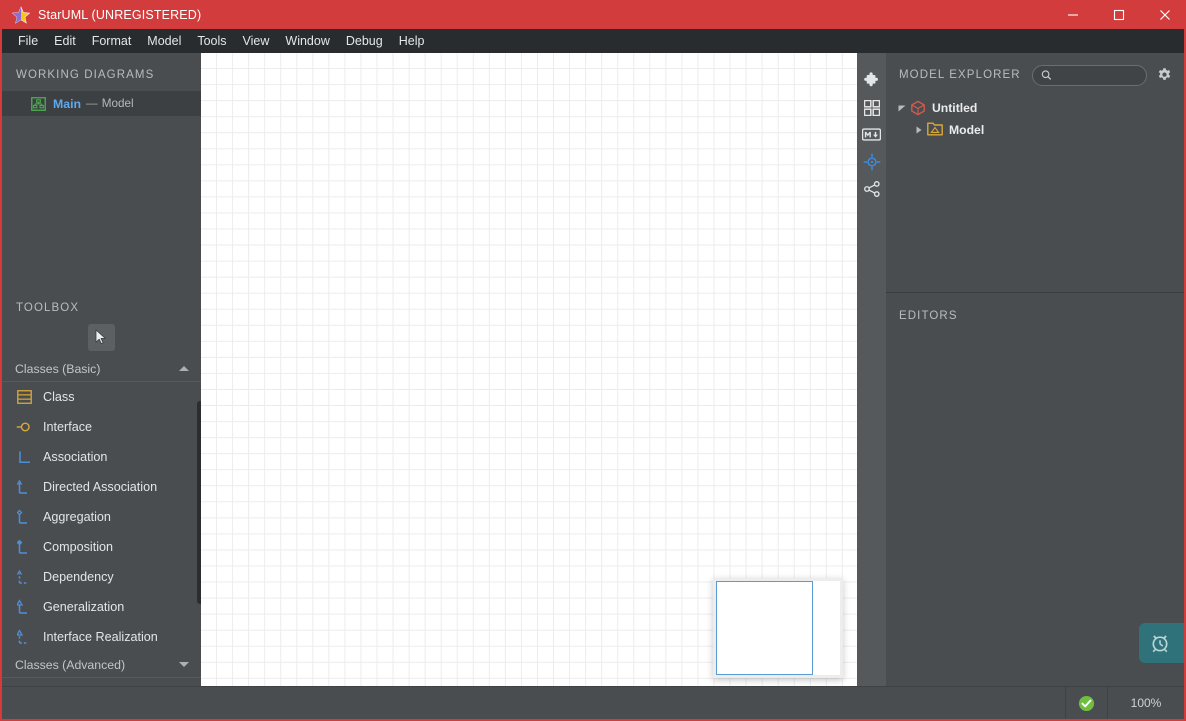  I want to click on window-controls, so click(1117, 14).